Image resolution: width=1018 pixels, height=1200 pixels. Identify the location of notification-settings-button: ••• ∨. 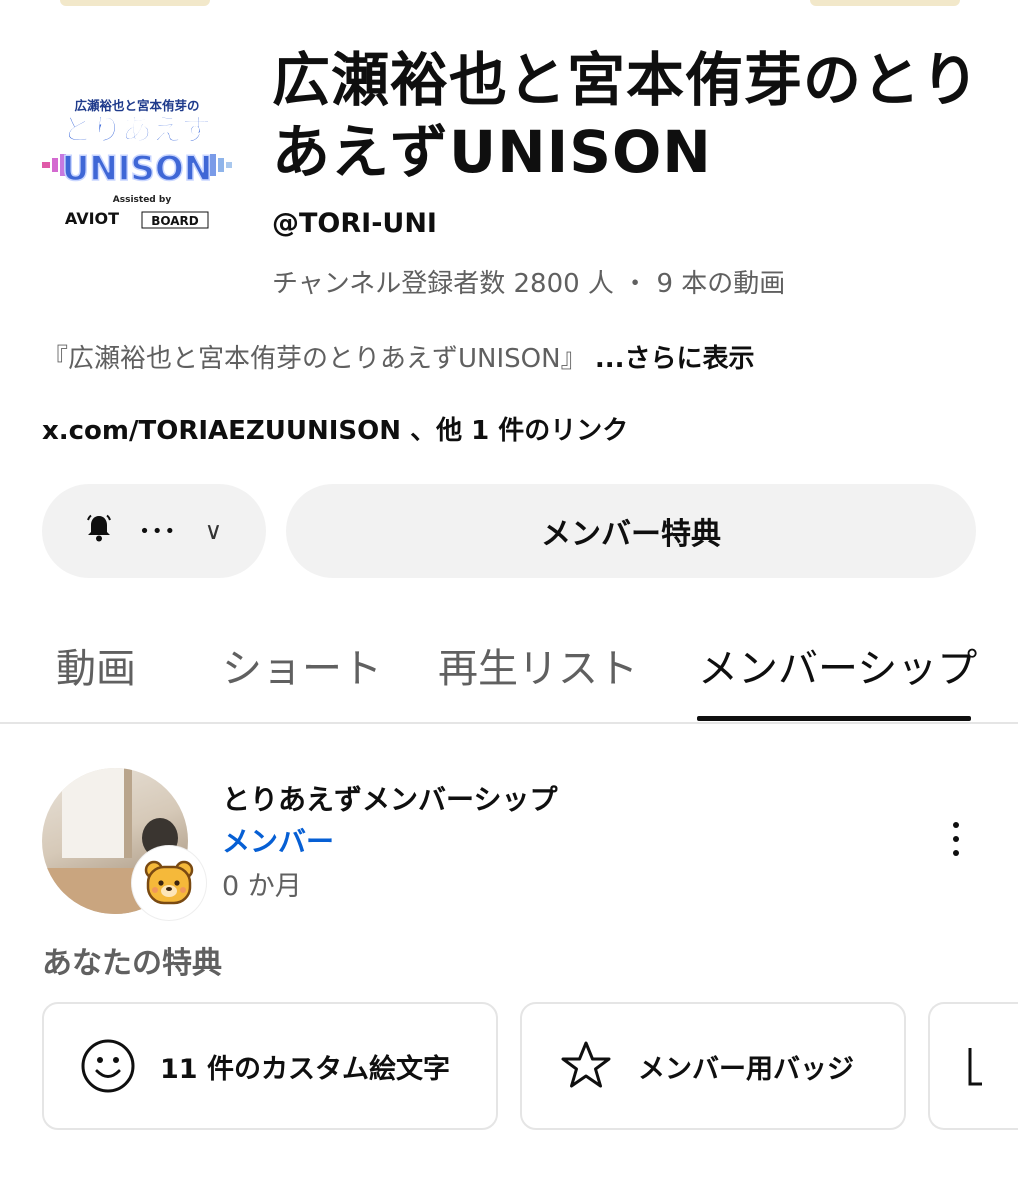
(154, 531).